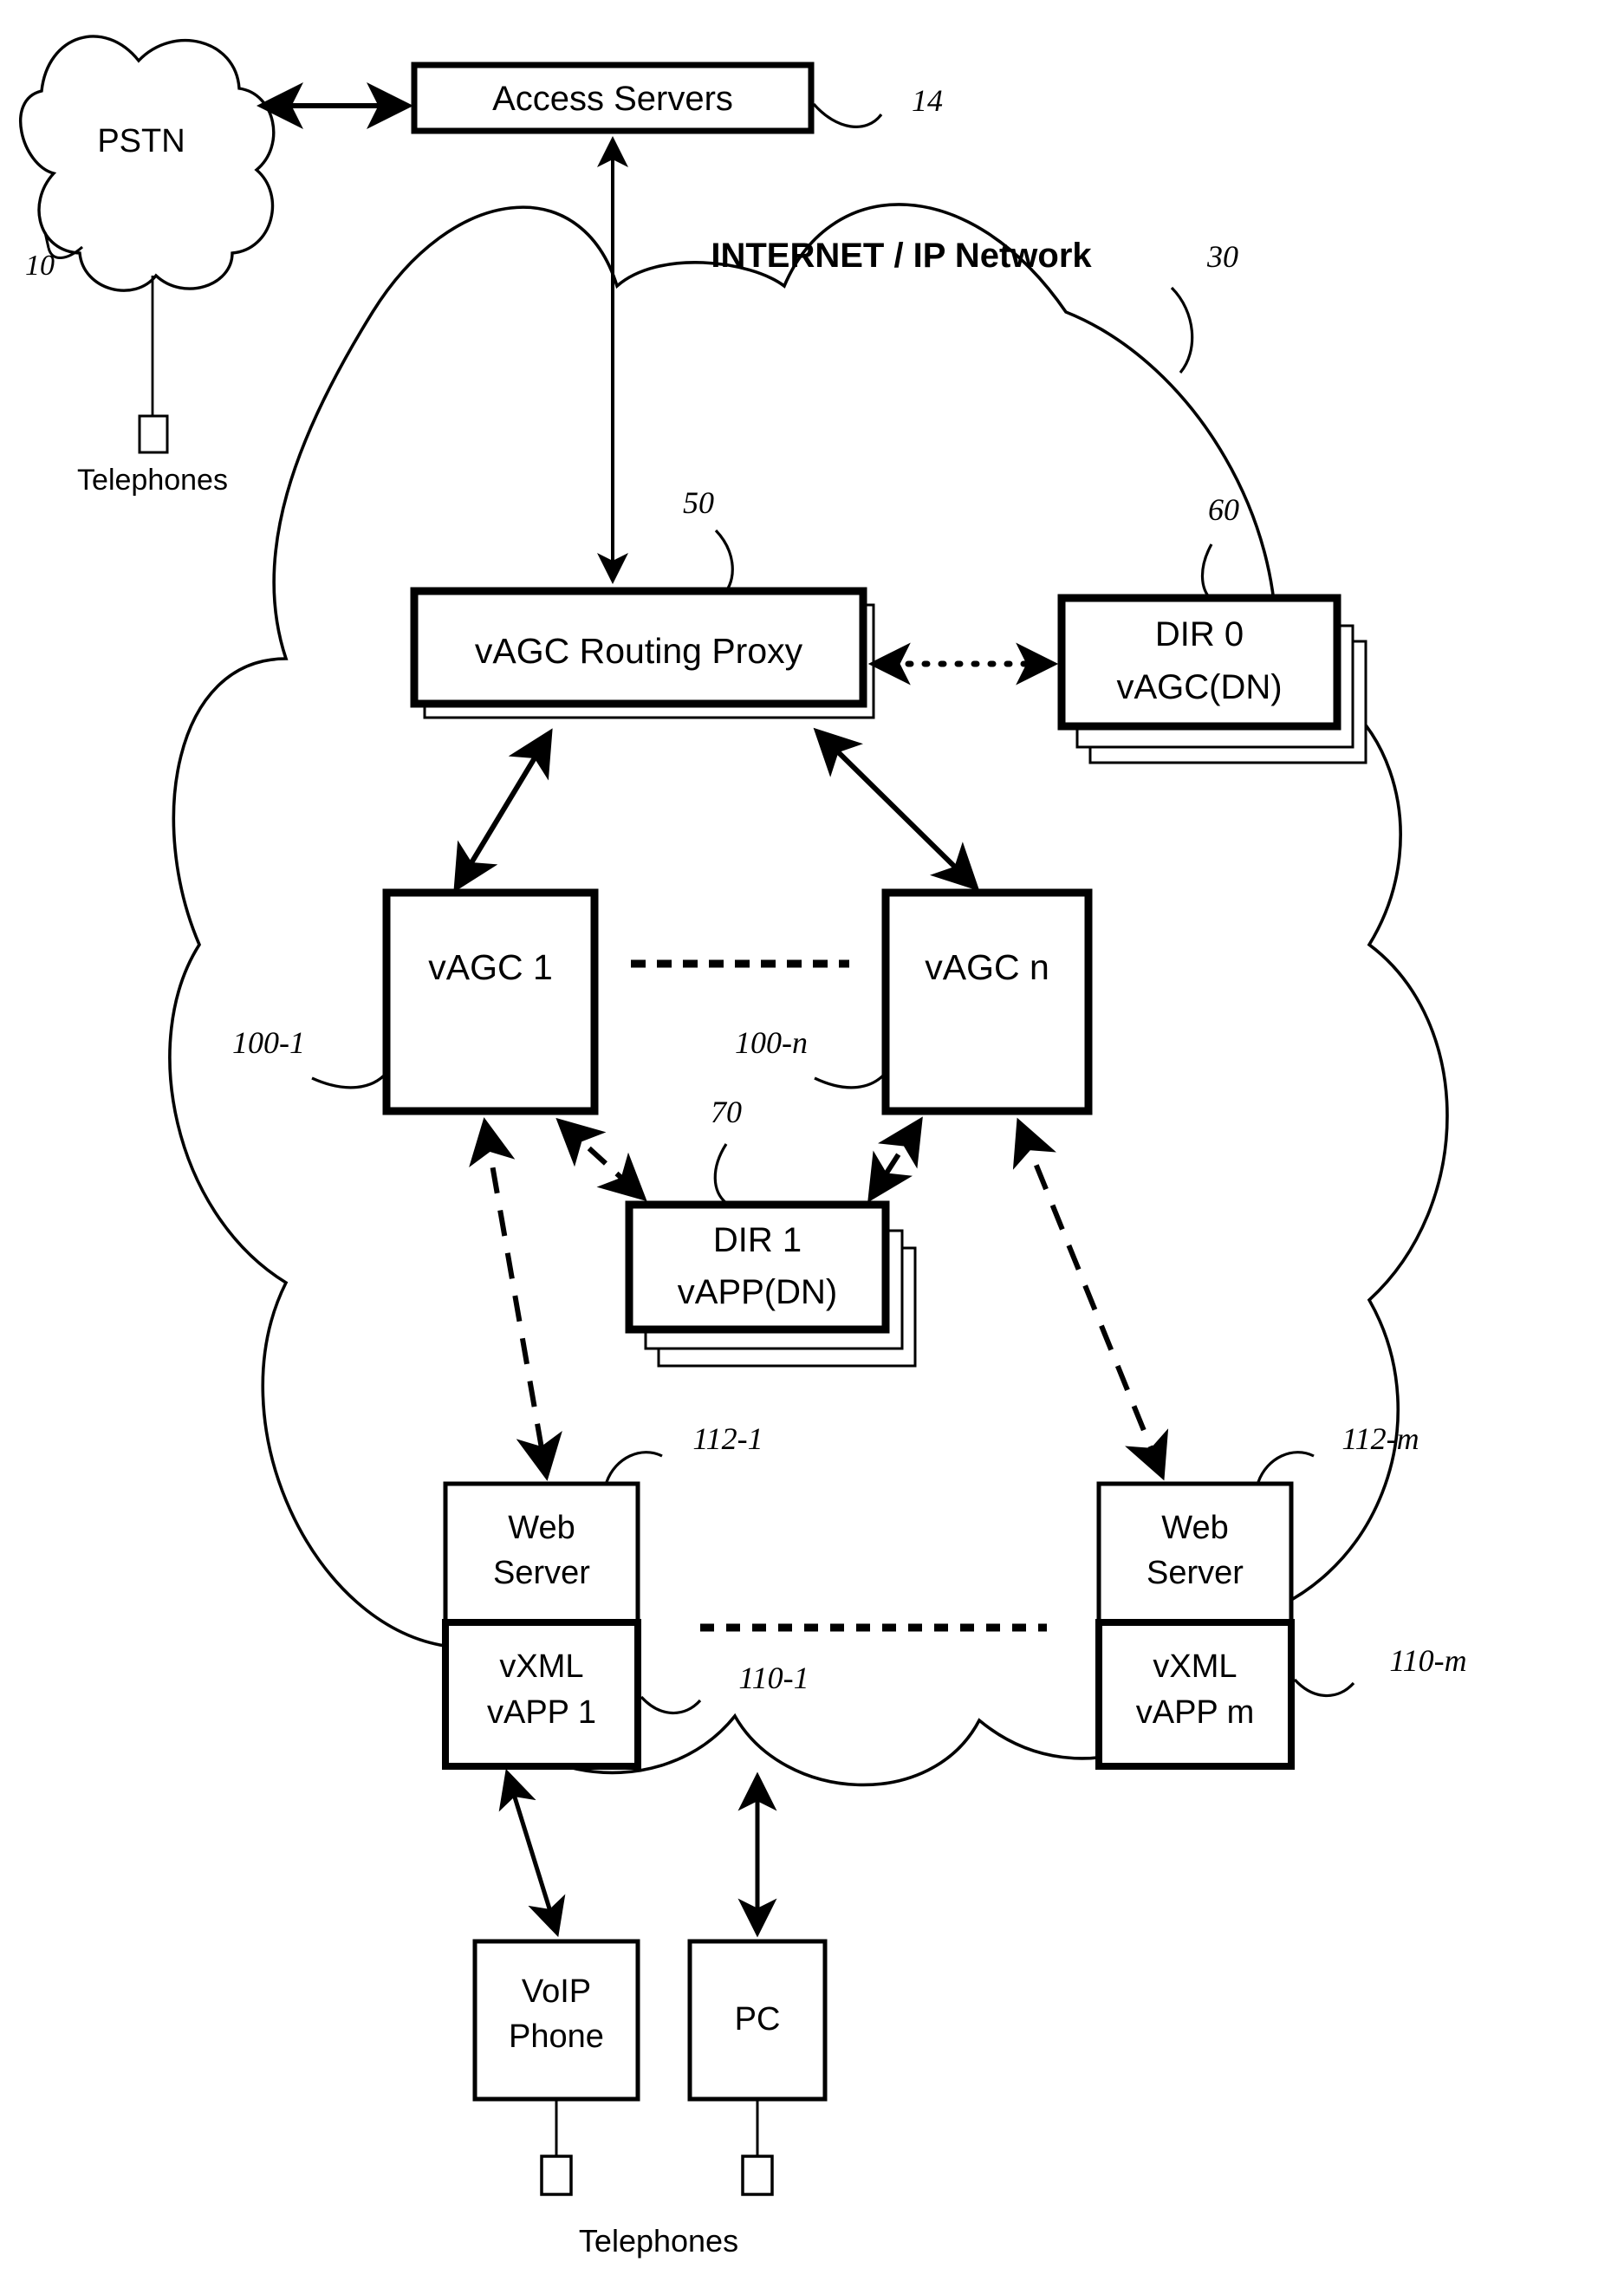 This screenshot has height=2275, width=1624. I want to click on ref-60: 60, so click(1223, 509).